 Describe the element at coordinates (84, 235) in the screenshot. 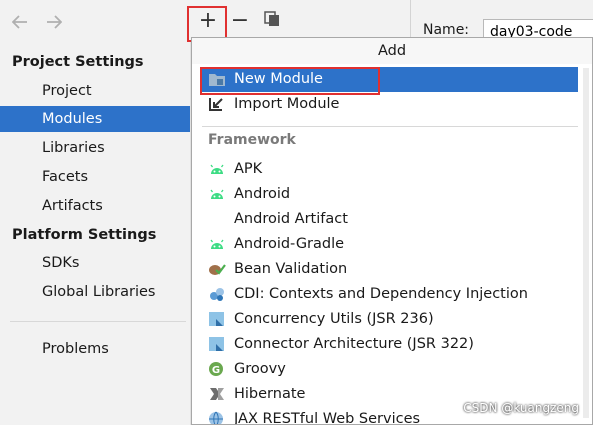

I see `platform-settings-heading: Platform Settings` at that location.